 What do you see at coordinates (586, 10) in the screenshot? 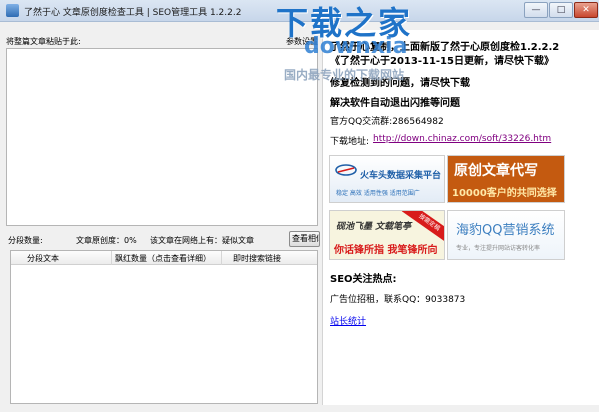
I see `close-button: ✕` at bounding box center [586, 10].